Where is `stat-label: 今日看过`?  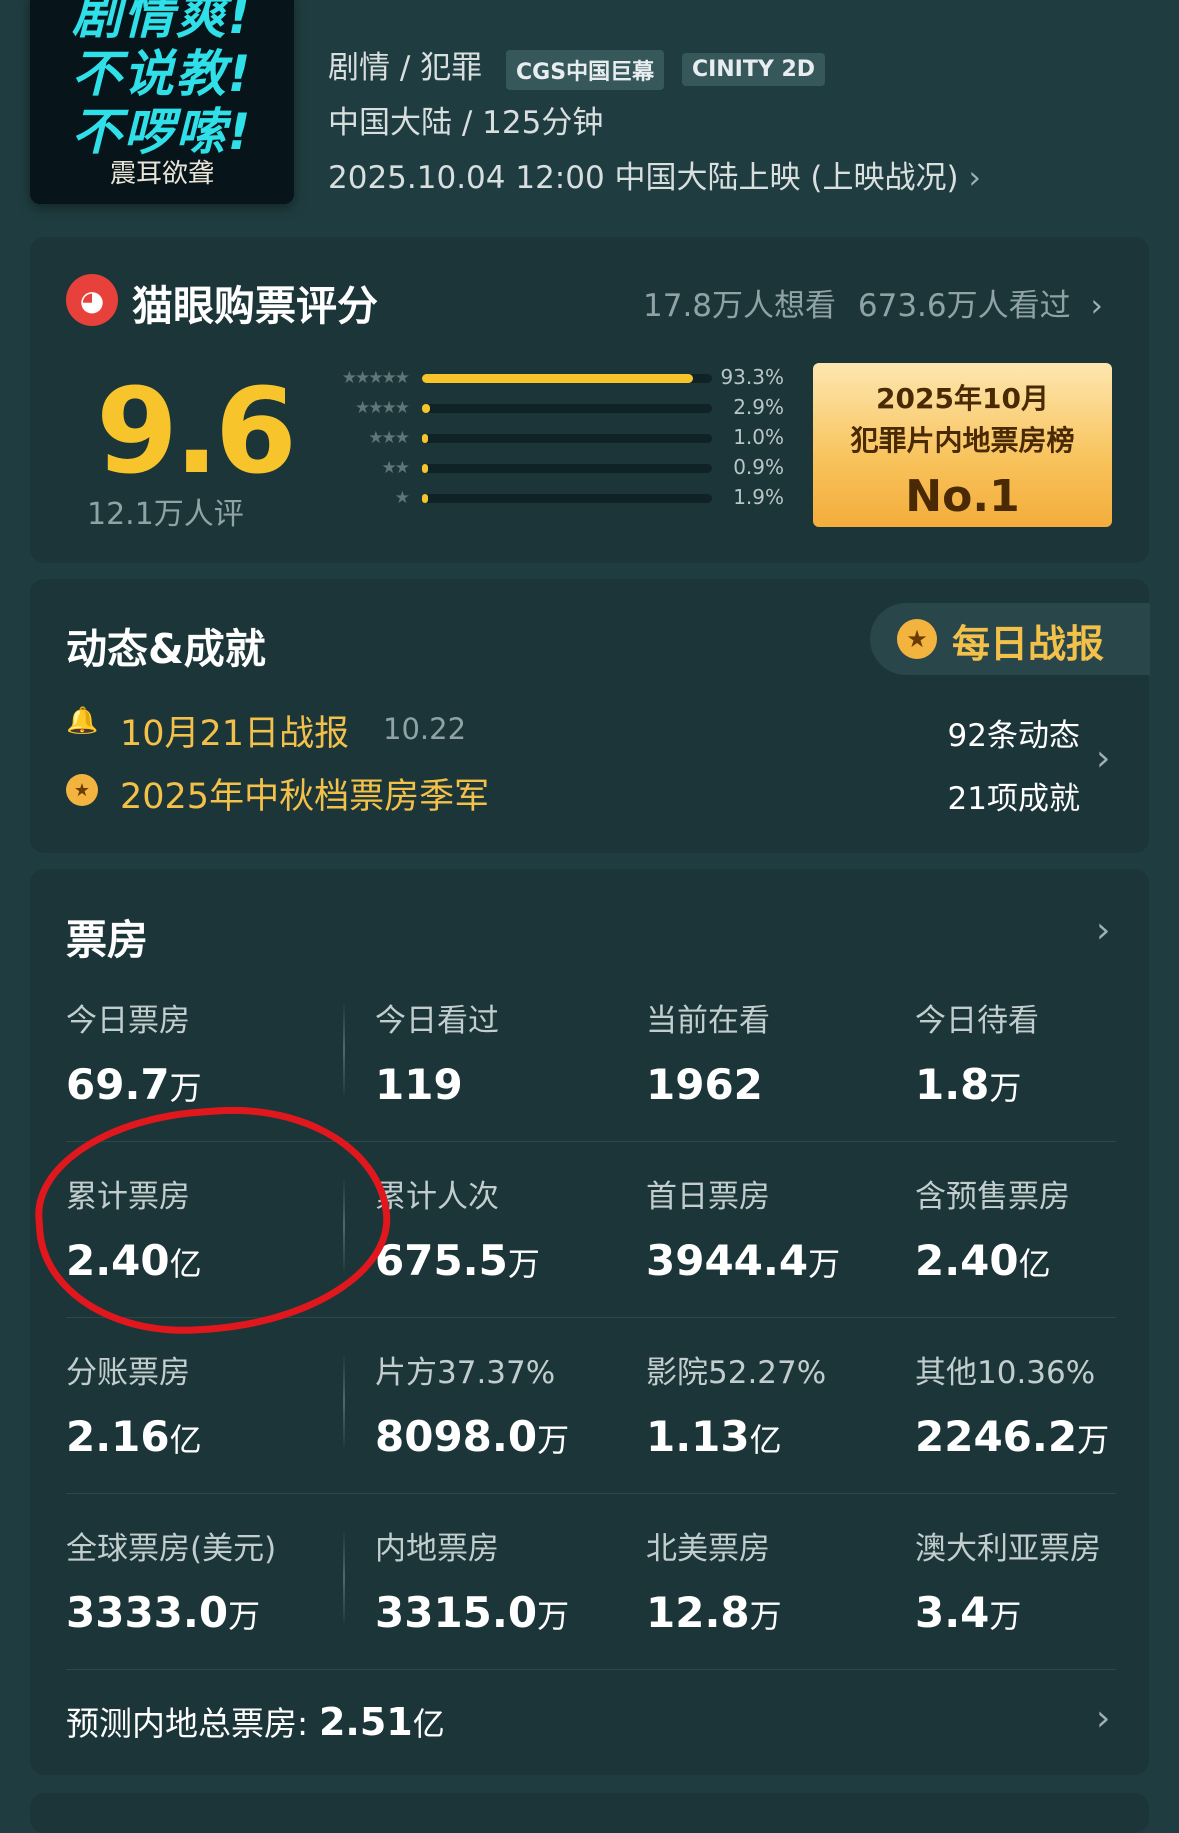 stat-label: 今日看过 is located at coordinates (437, 1021).